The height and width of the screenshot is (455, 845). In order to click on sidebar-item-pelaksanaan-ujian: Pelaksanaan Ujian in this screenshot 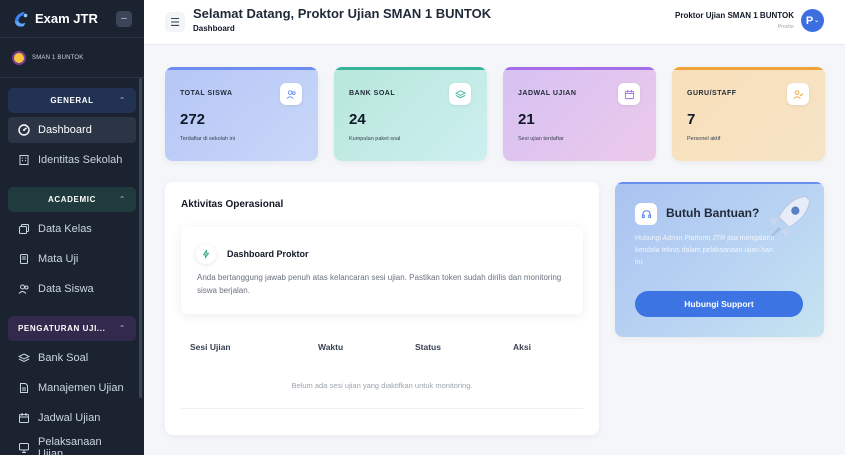, I will do `click(72, 445)`.